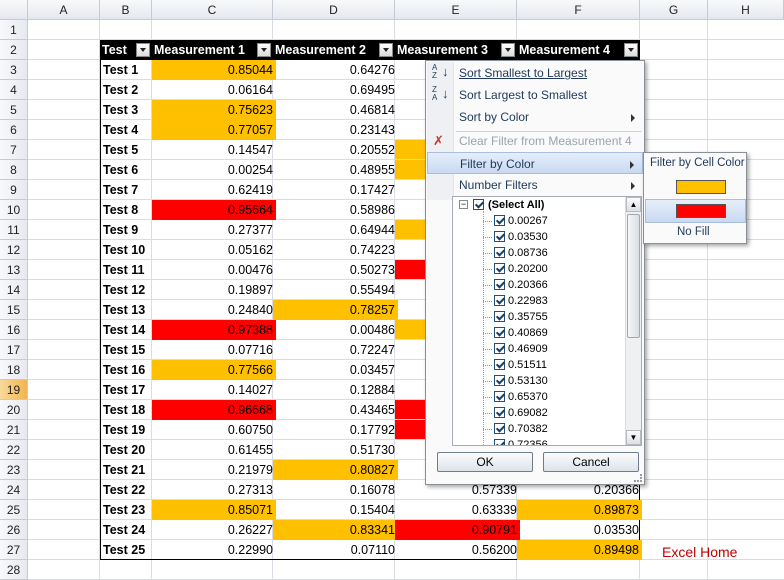 Image resolution: width=784 pixels, height=580 pixels. I want to click on measurement-1-cell: 0.85044, so click(214, 70).